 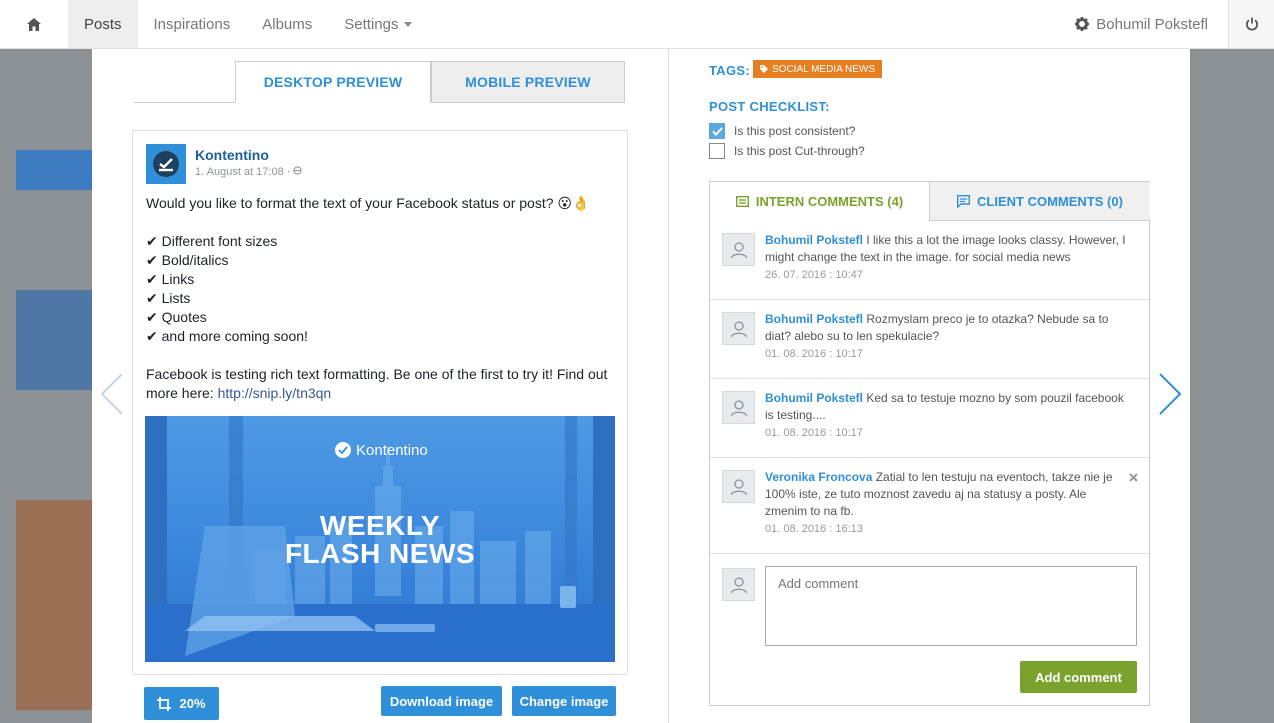 I want to click on nav-albums: Albums, so click(x=287, y=24).